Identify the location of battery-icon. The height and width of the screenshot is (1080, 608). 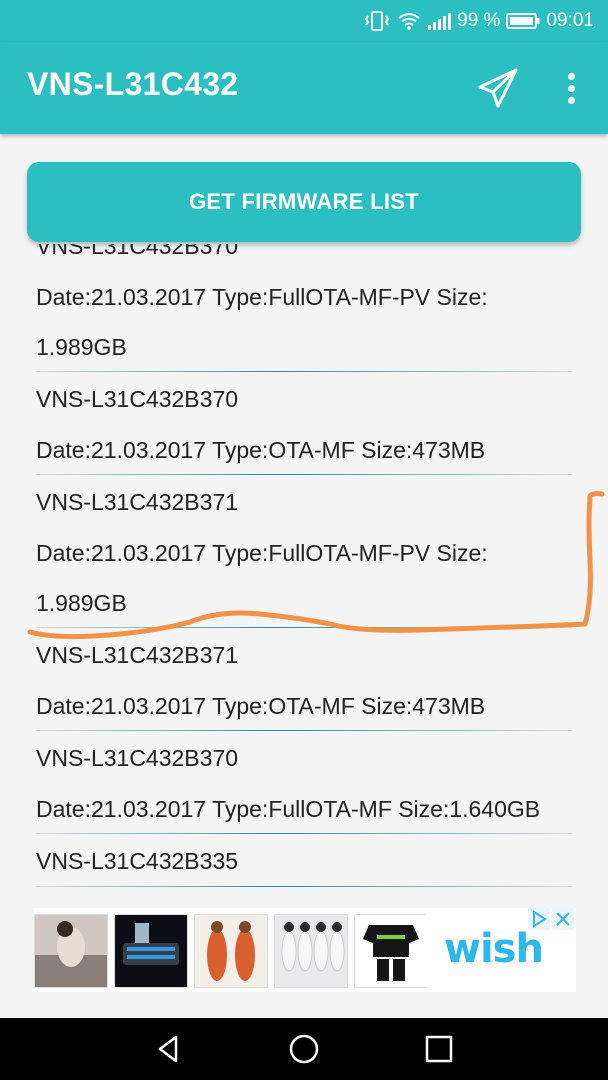
(523, 21).